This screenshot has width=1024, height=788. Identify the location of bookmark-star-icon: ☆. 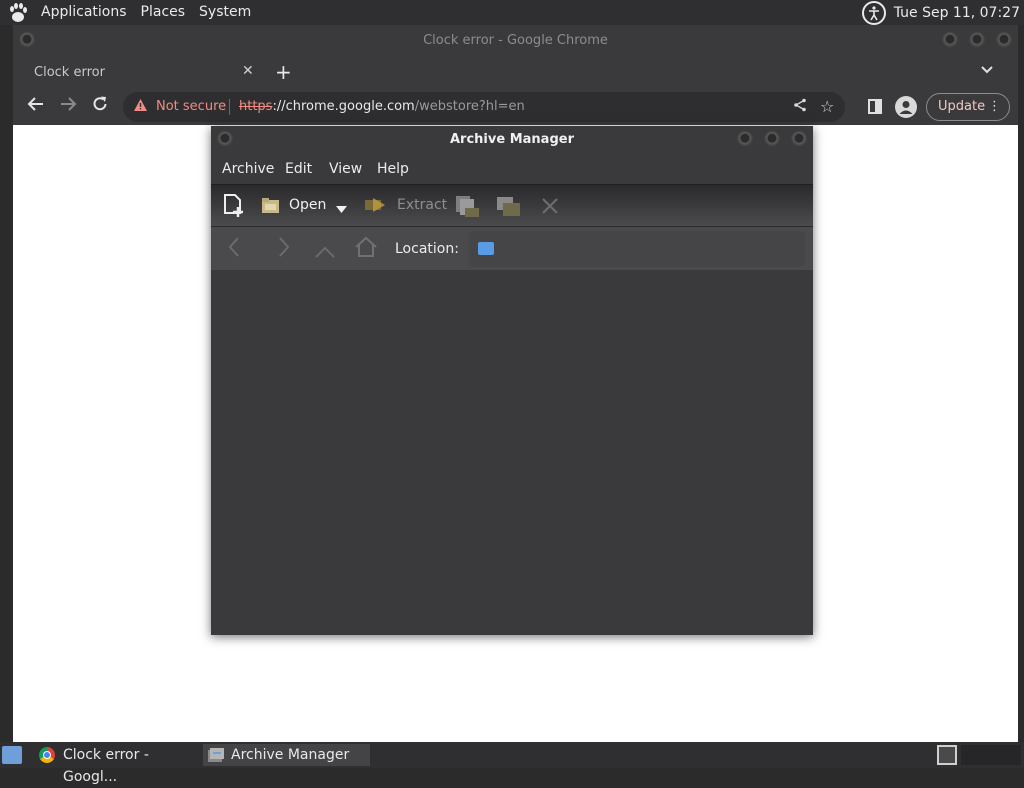
(827, 106).